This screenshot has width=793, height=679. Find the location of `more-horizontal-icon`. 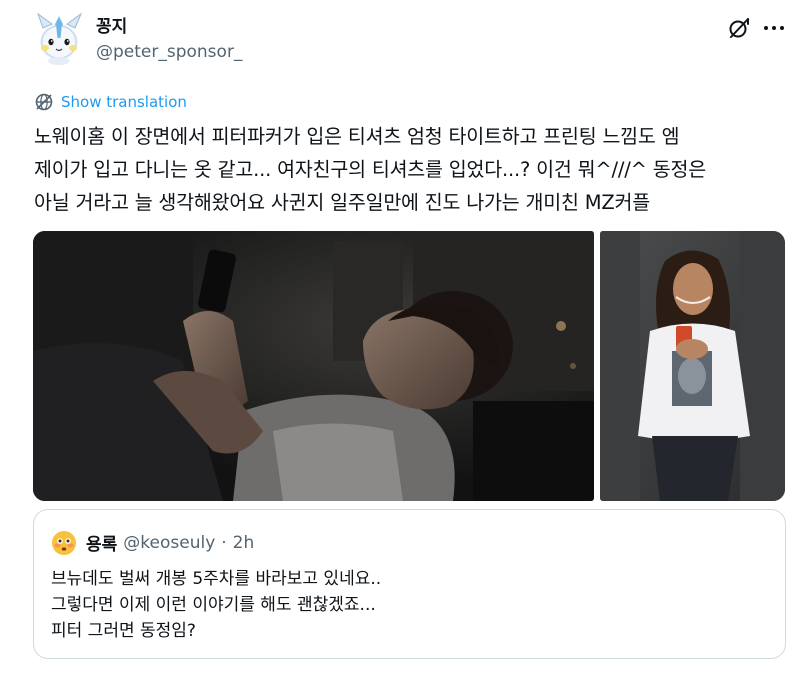

more-horizontal-icon is located at coordinates (774, 28).